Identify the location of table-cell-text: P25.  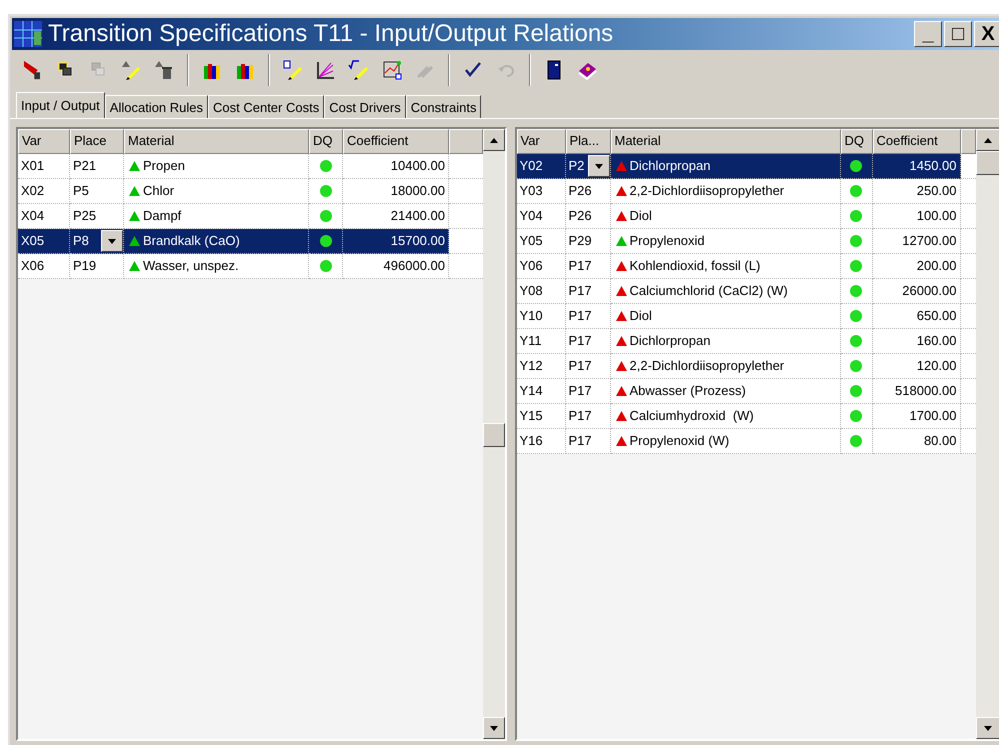
(84, 216).